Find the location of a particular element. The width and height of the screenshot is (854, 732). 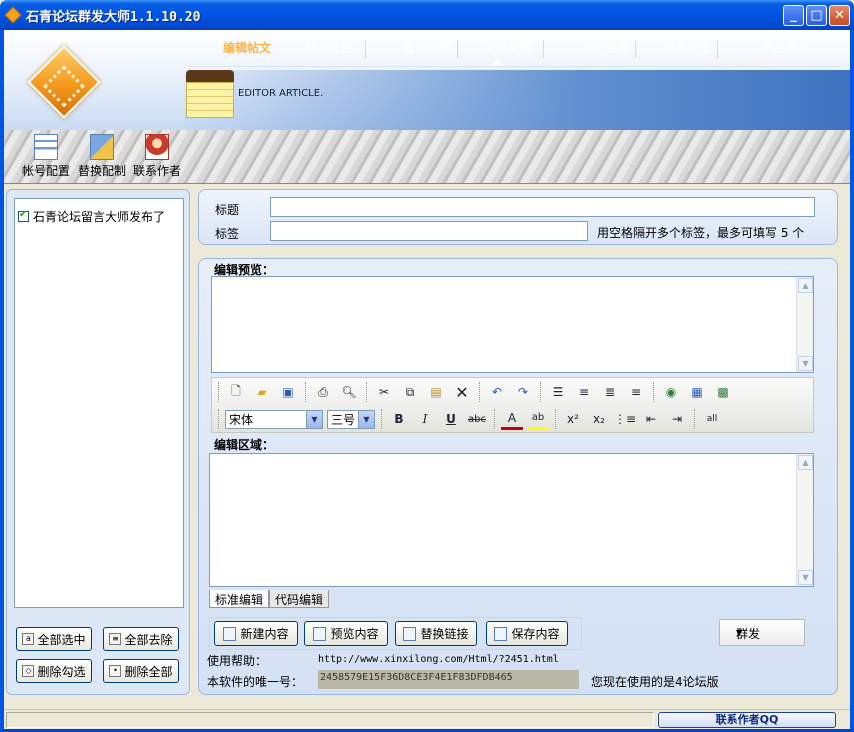

nav-query-results: 查询结果 is located at coordinates (427, 47).